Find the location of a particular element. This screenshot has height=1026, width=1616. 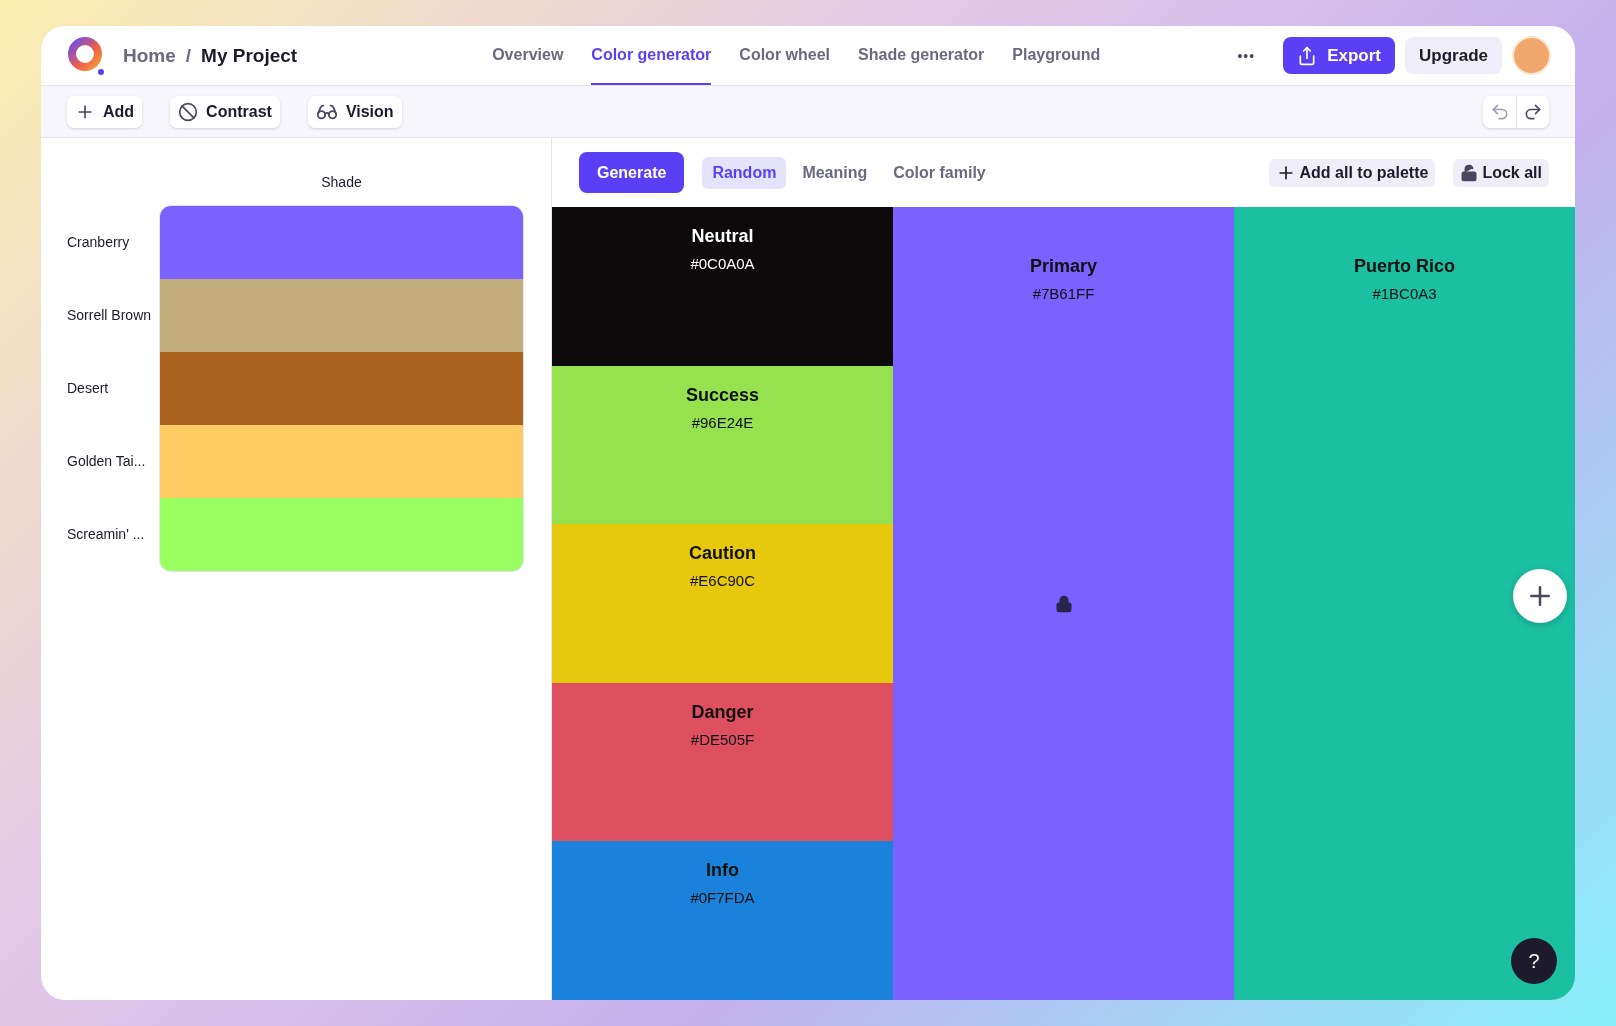

nav-tab: Shade generator is located at coordinates (921, 55).